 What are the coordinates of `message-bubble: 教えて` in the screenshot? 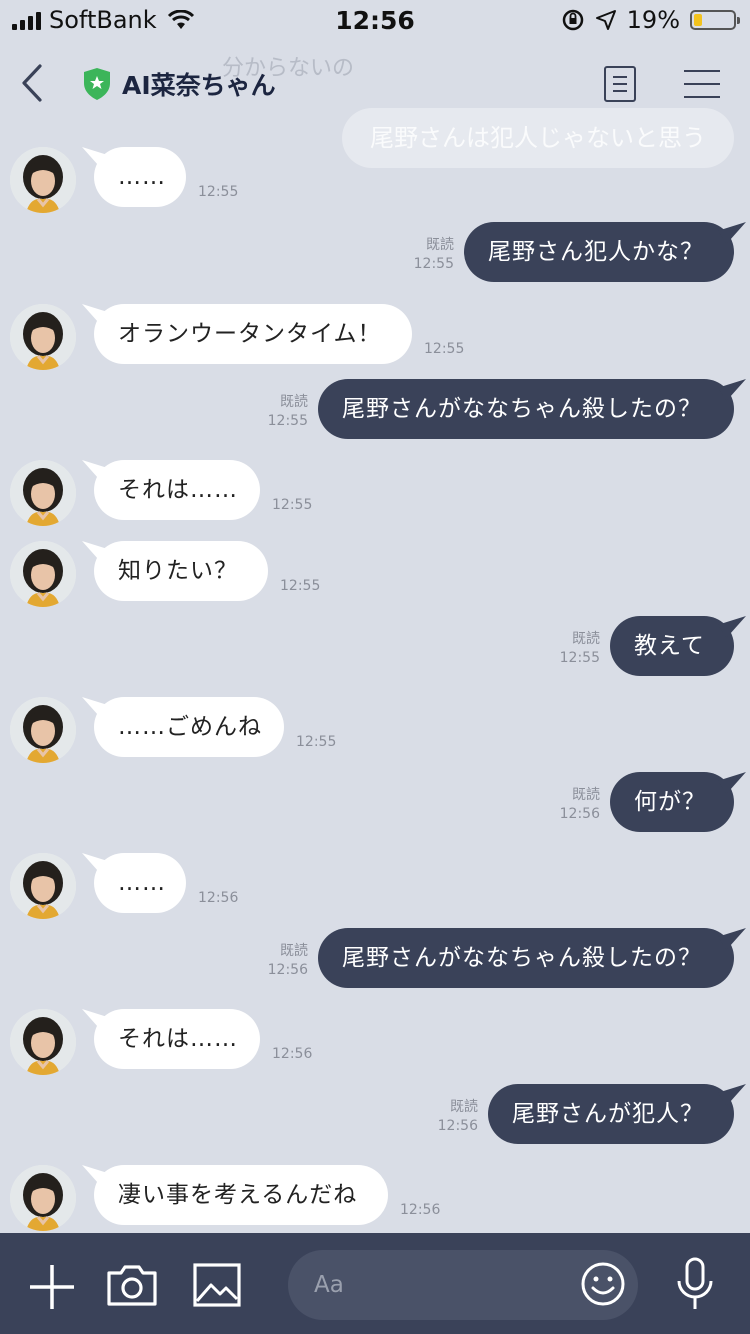 It's located at (672, 646).